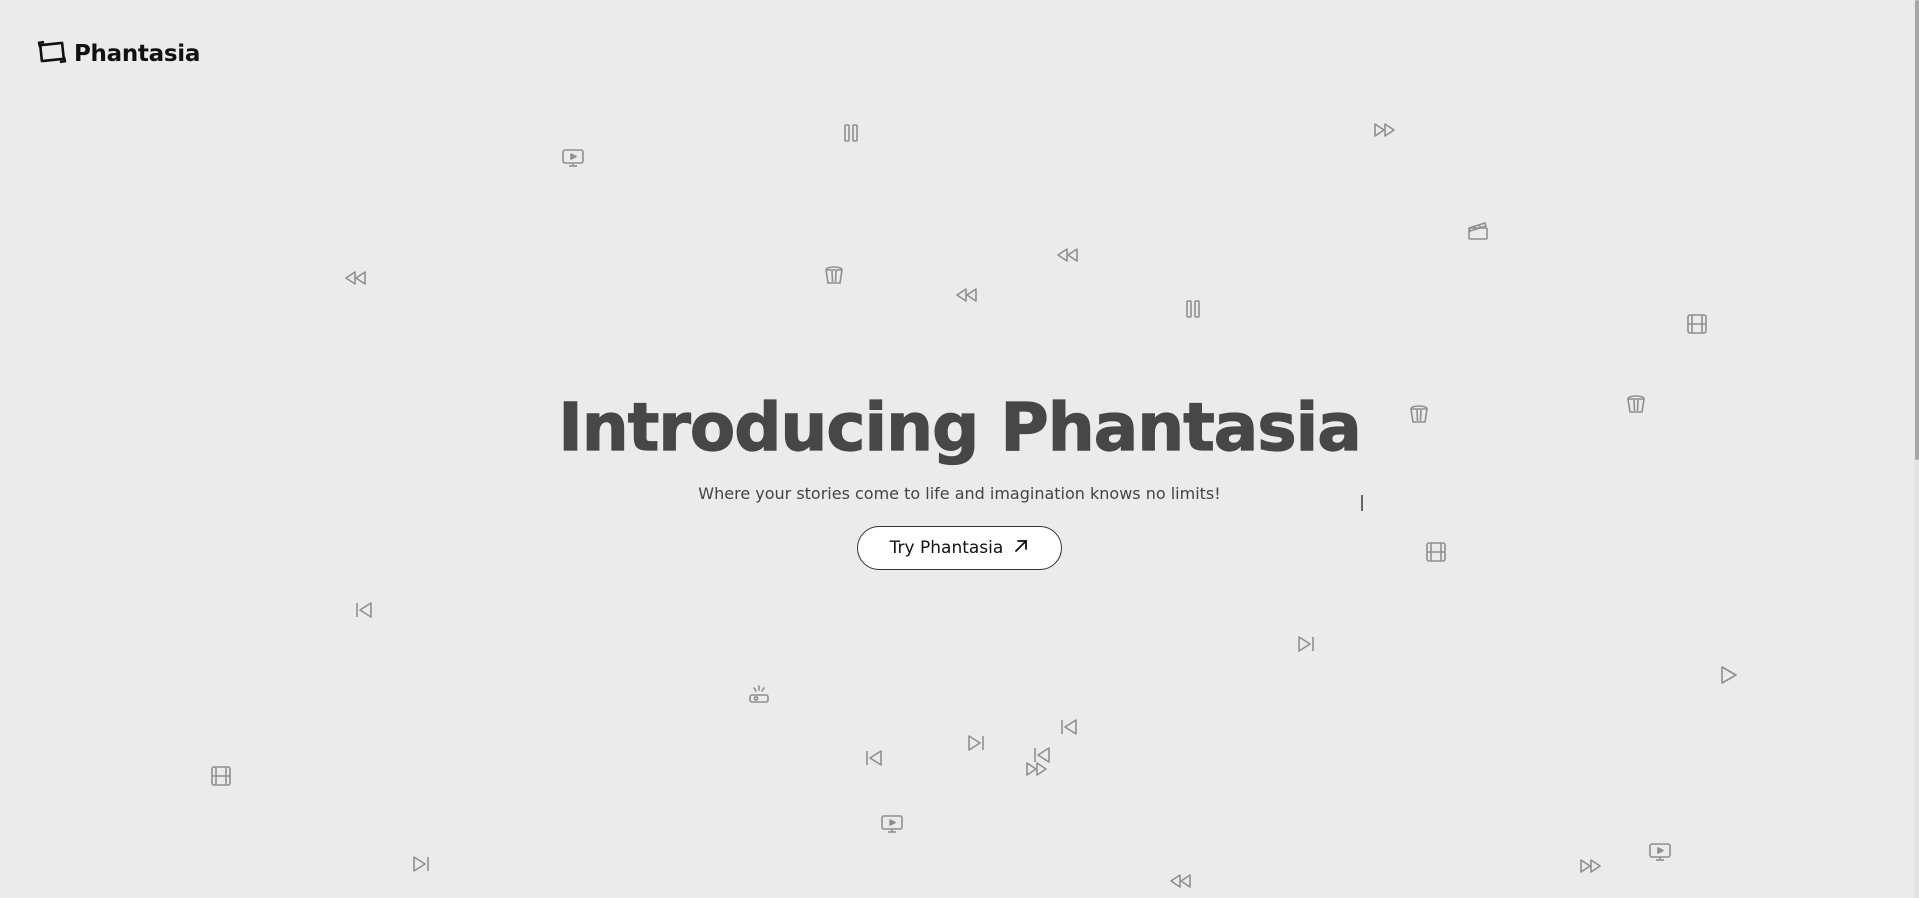 The width and height of the screenshot is (1919, 898). I want to click on play-icon, so click(1728, 675).